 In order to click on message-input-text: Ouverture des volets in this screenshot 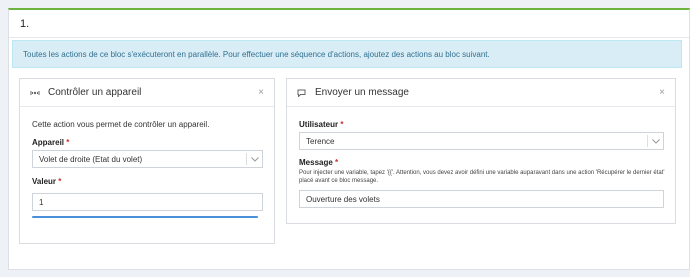, I will do `click(343, 199)`.